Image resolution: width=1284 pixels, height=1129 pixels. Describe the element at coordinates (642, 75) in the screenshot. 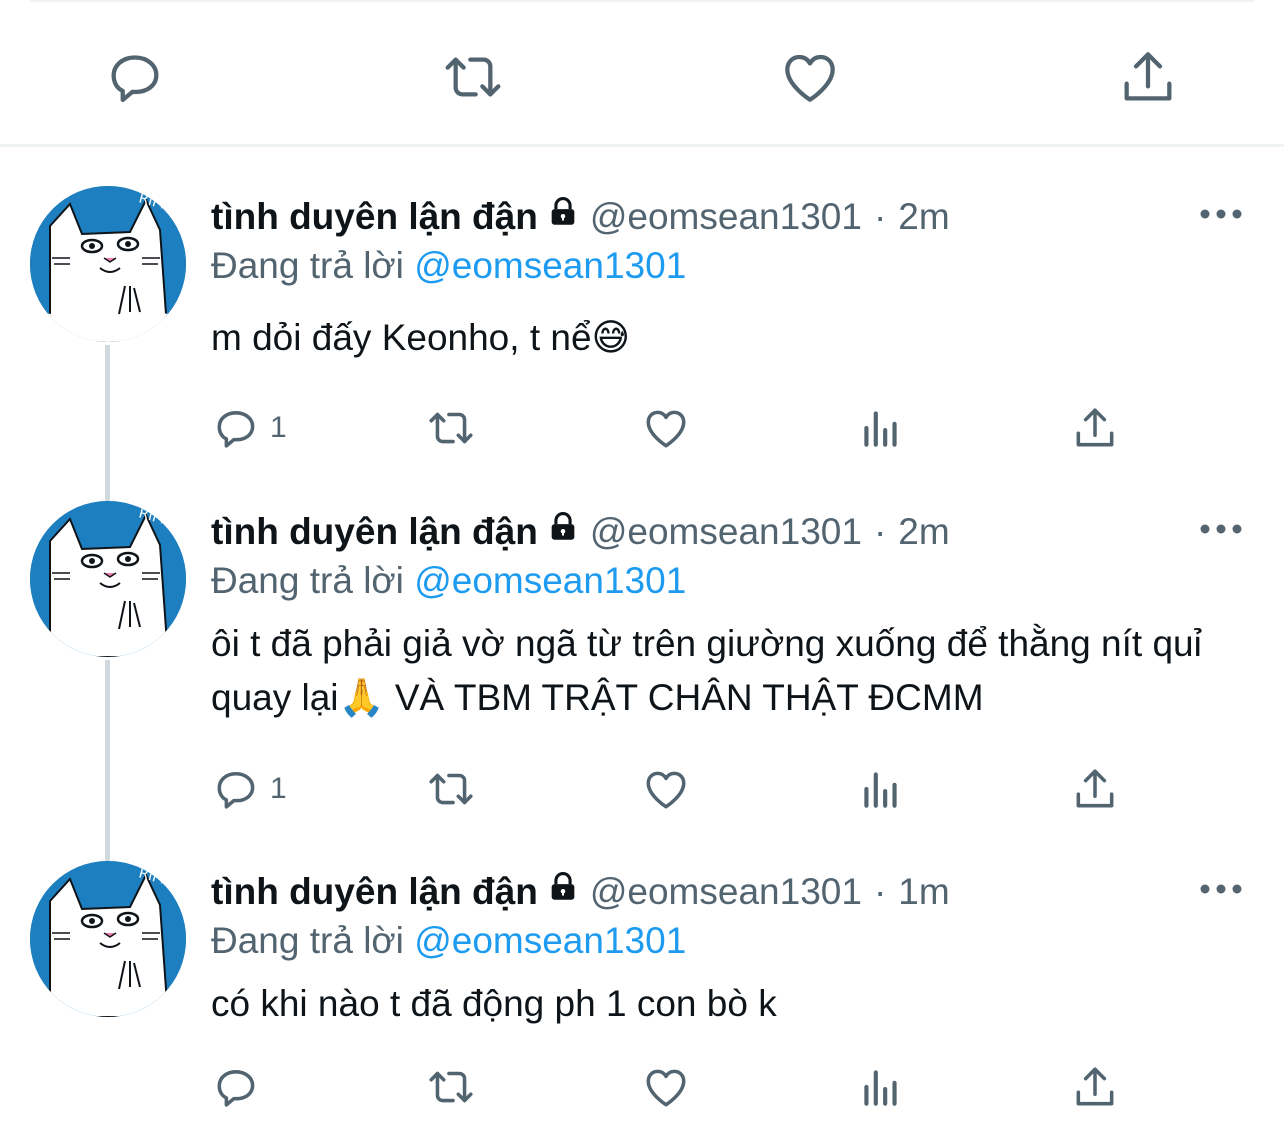

I see `parent-tweet-actions` at that location.